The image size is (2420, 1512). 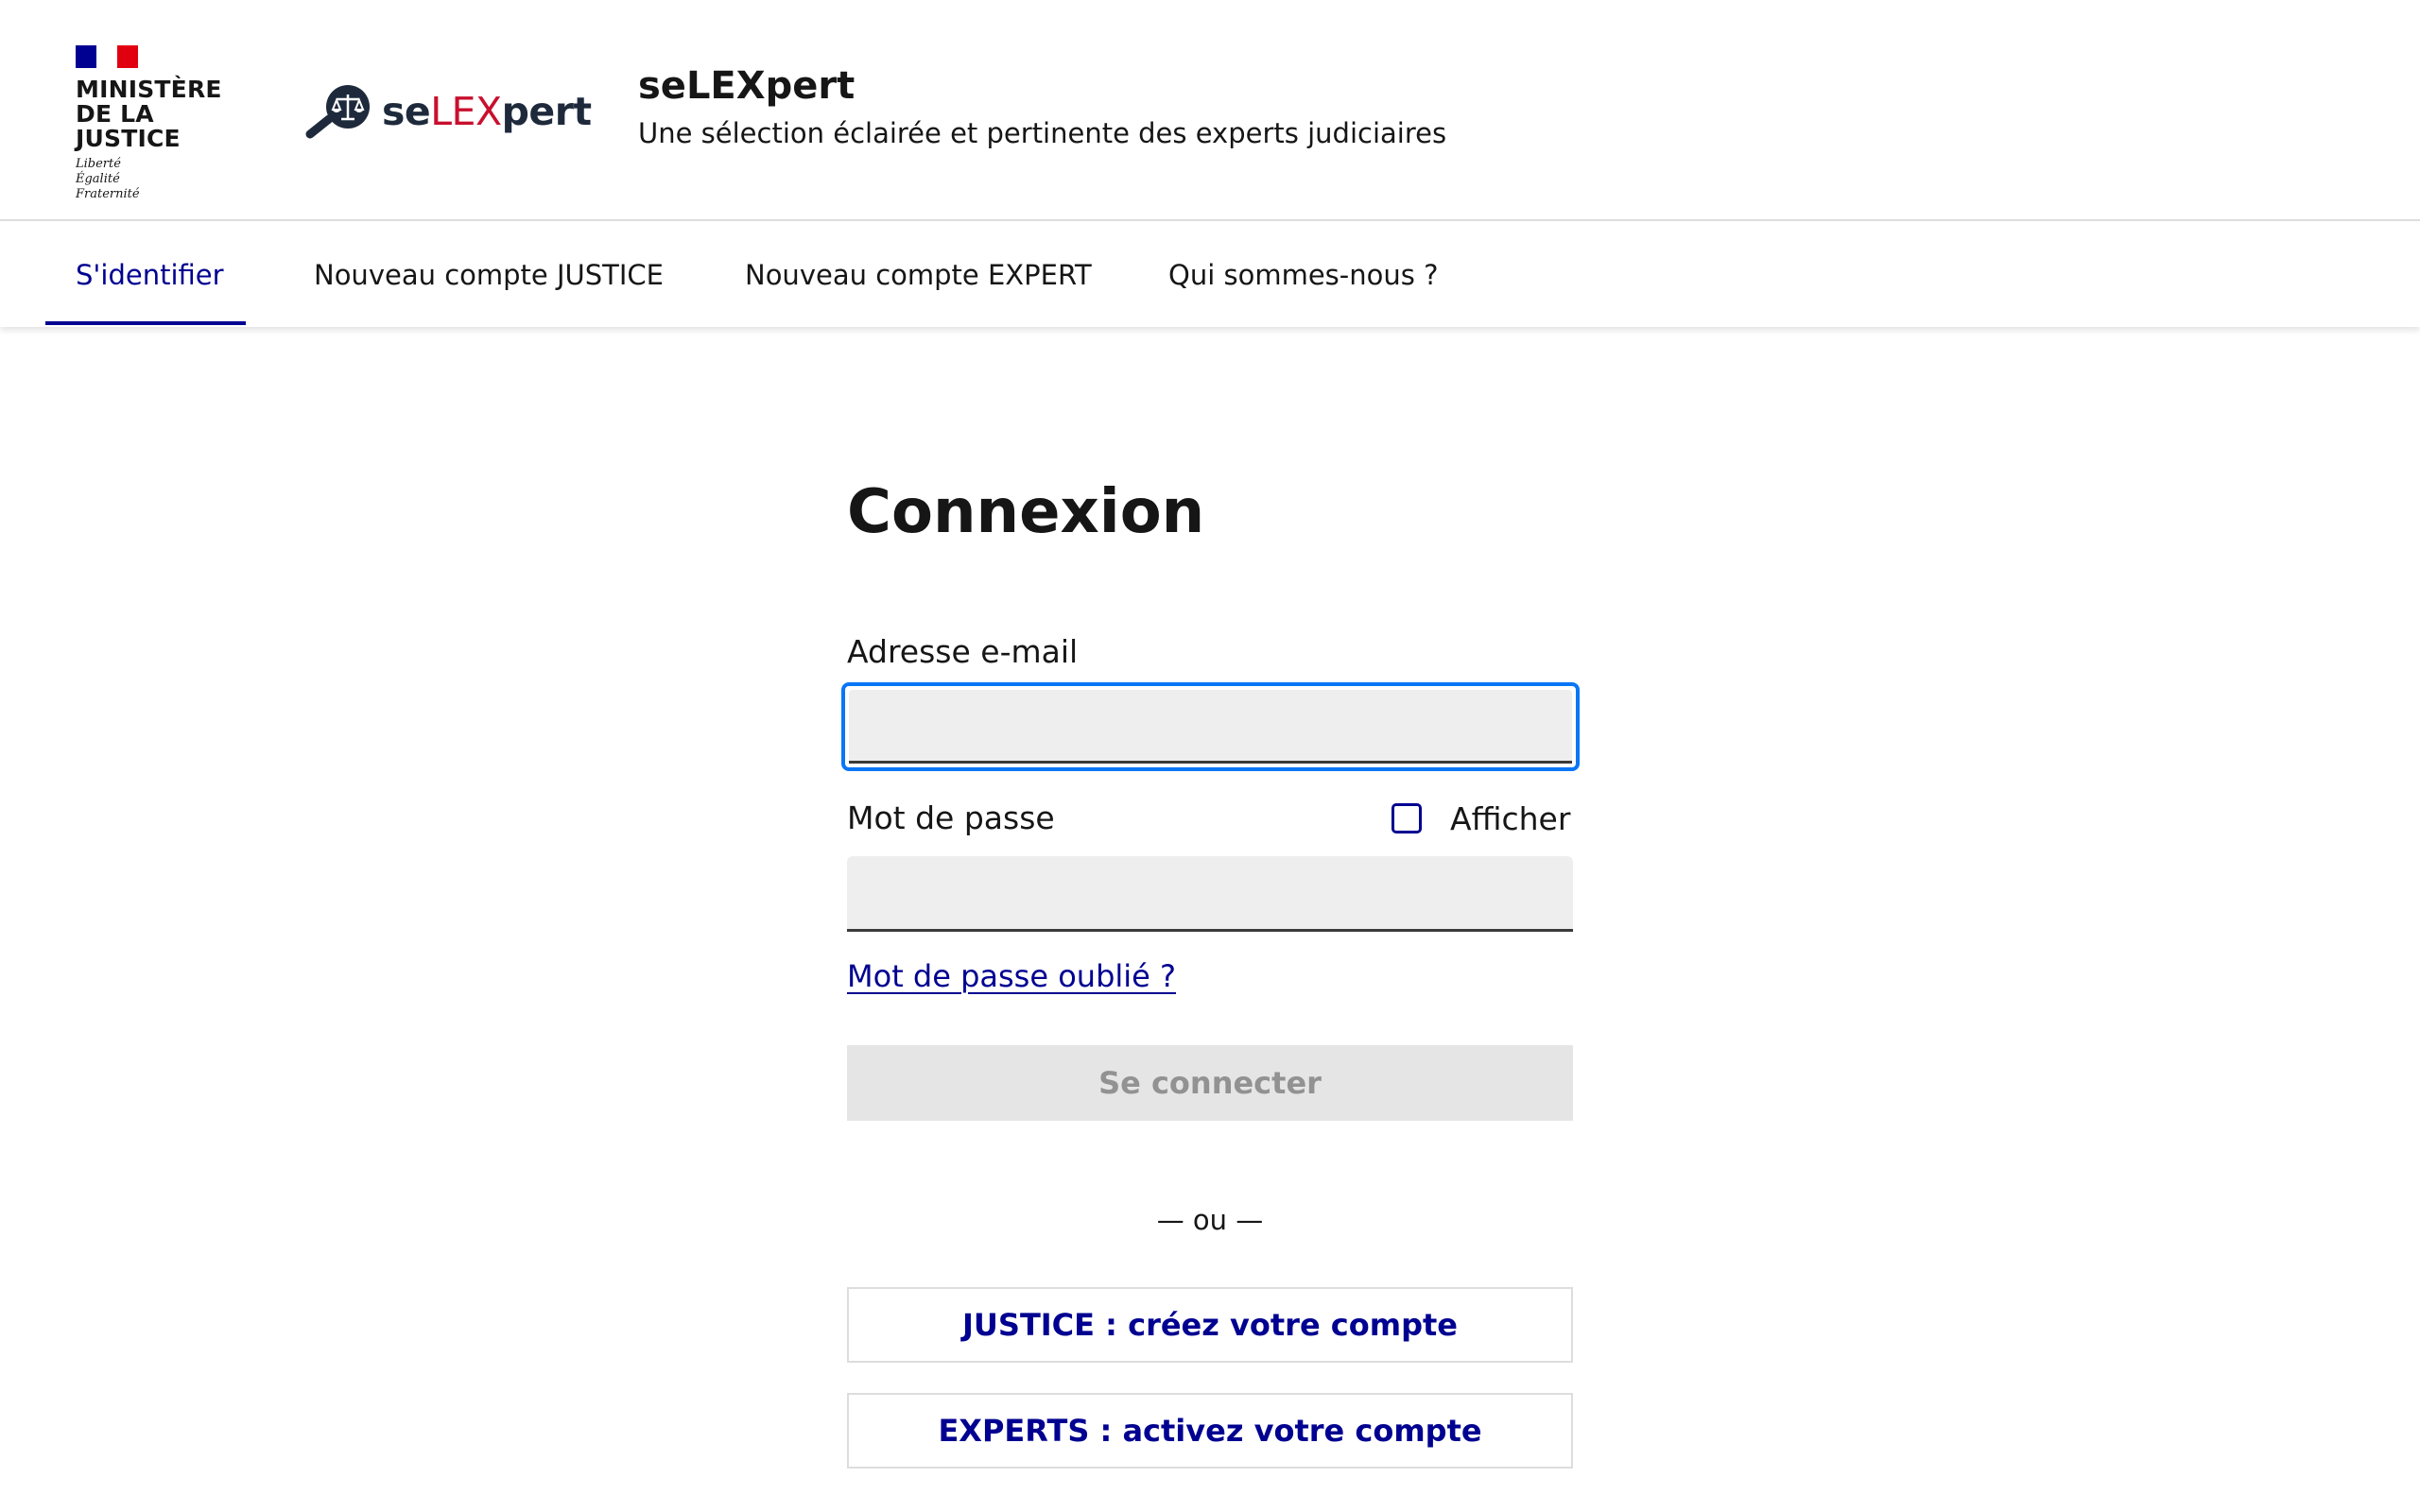 I want to click on password-field, so click(x=1210, y=894).